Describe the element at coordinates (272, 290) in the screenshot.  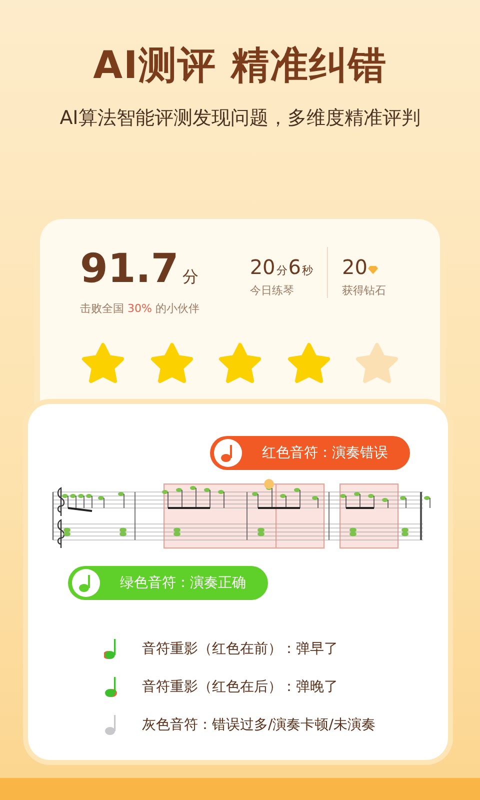
I see `stat-label: 今日练琴` at that location.